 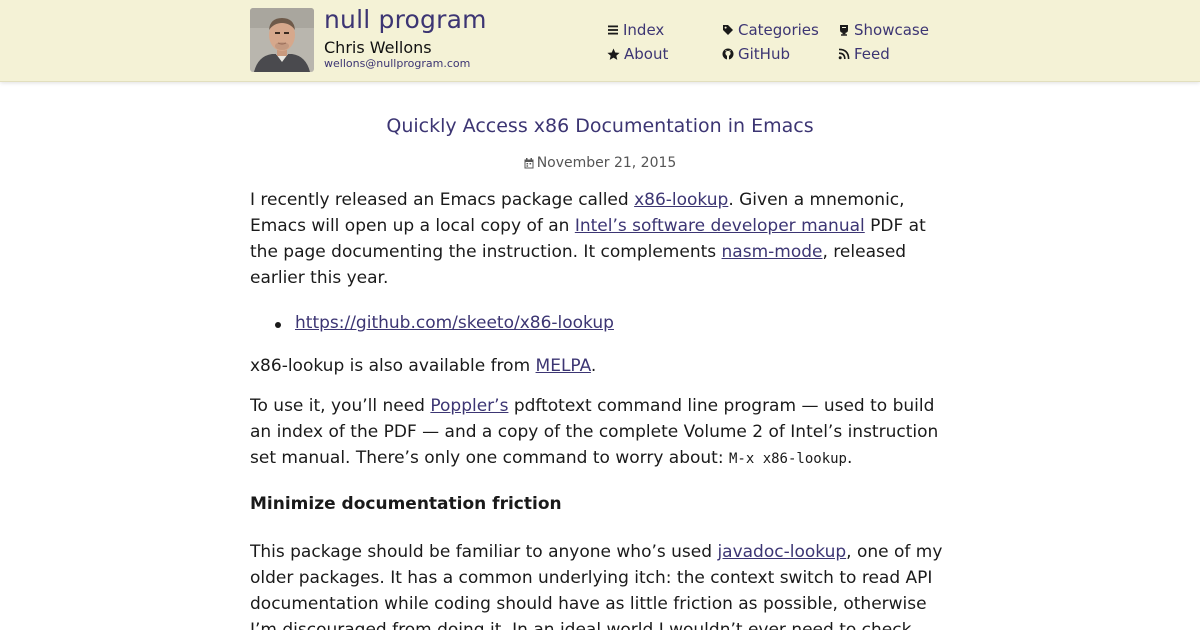 I want to click on intel-manual-link: Intel’s software developer manual, so click(x=720, y=226).